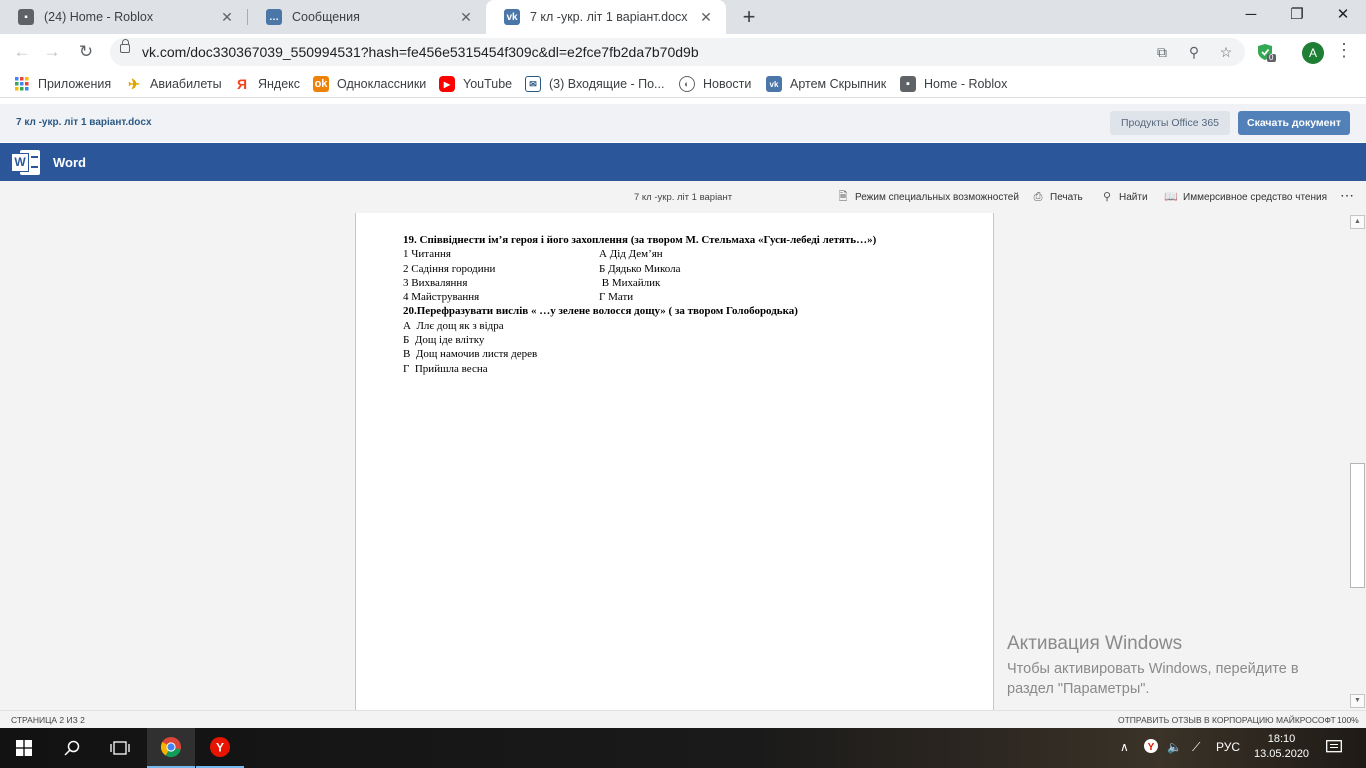 The image size is (1366, 768). Describe the element at coordinates (24, 748) in the screenshot. I see `windows-start-icon` at that location.